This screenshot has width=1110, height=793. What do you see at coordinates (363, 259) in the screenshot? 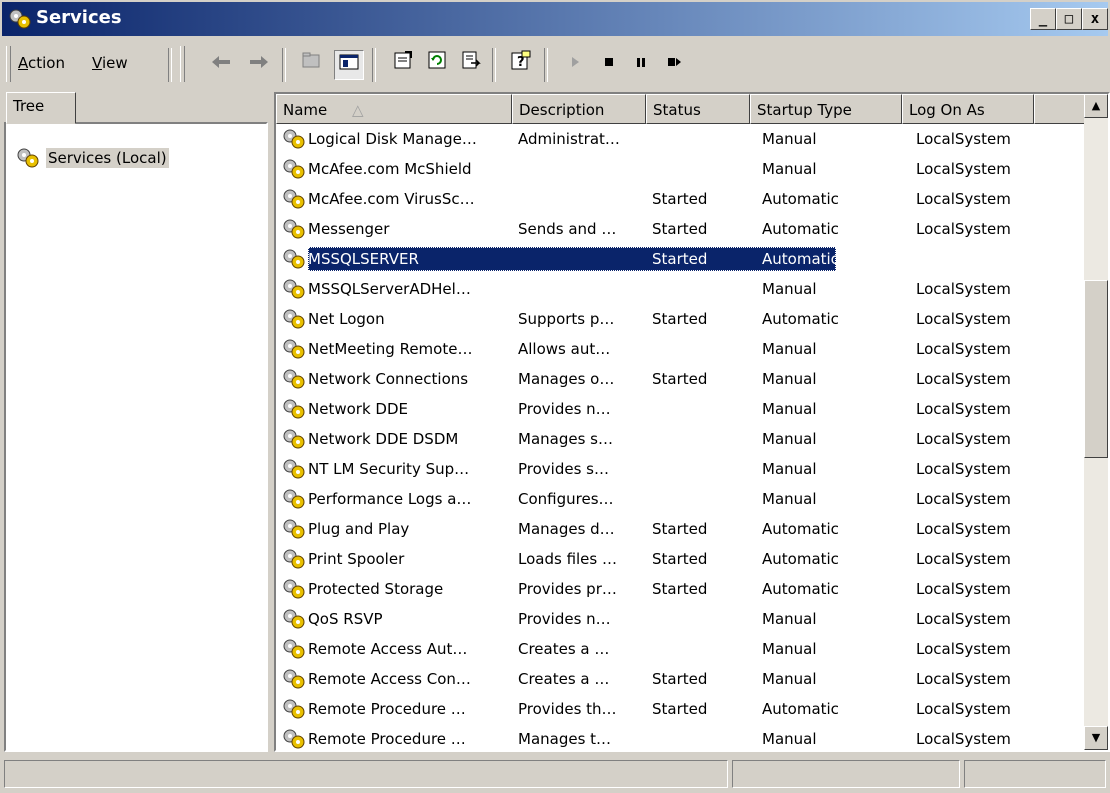
I see `cell-name: MSSQLSERVER` at bounding box center [363, 259].